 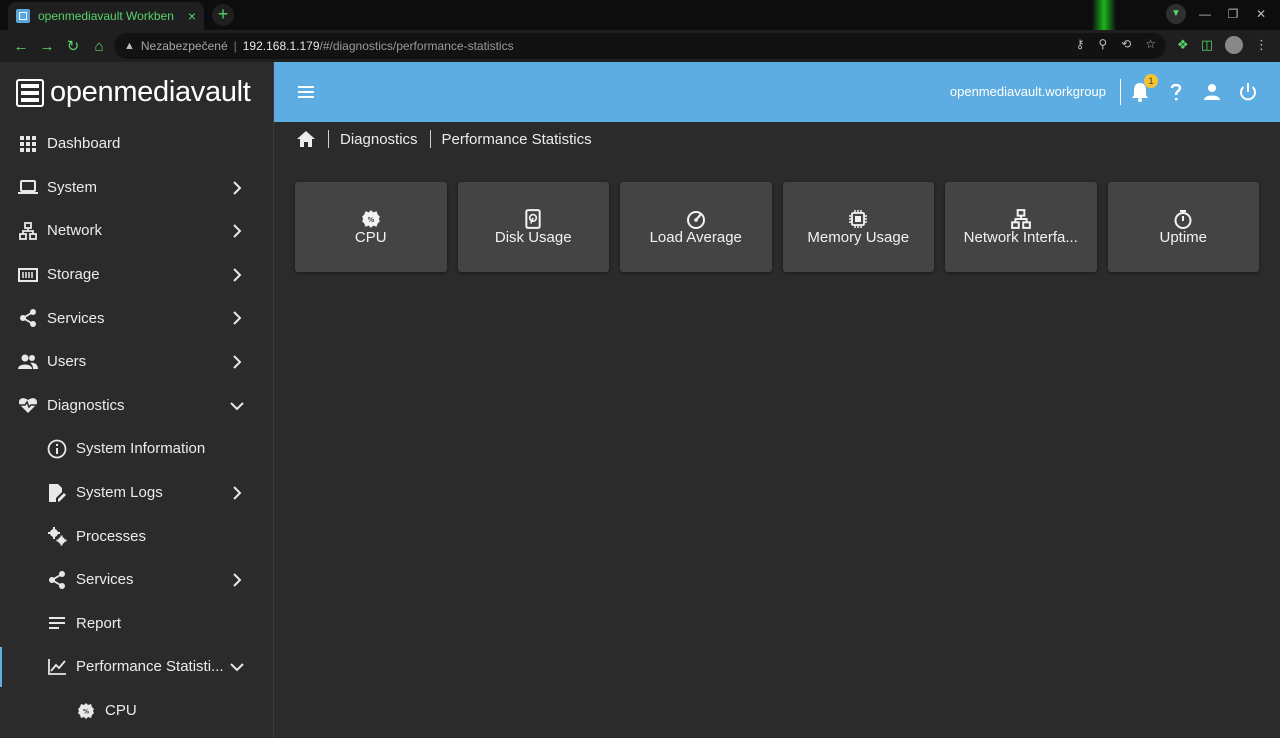 What do you see at coordinates (136, 493) in the screenshot?
I see `sidebar-item-system-logs: System Logs` at bounding box center [136, 493].